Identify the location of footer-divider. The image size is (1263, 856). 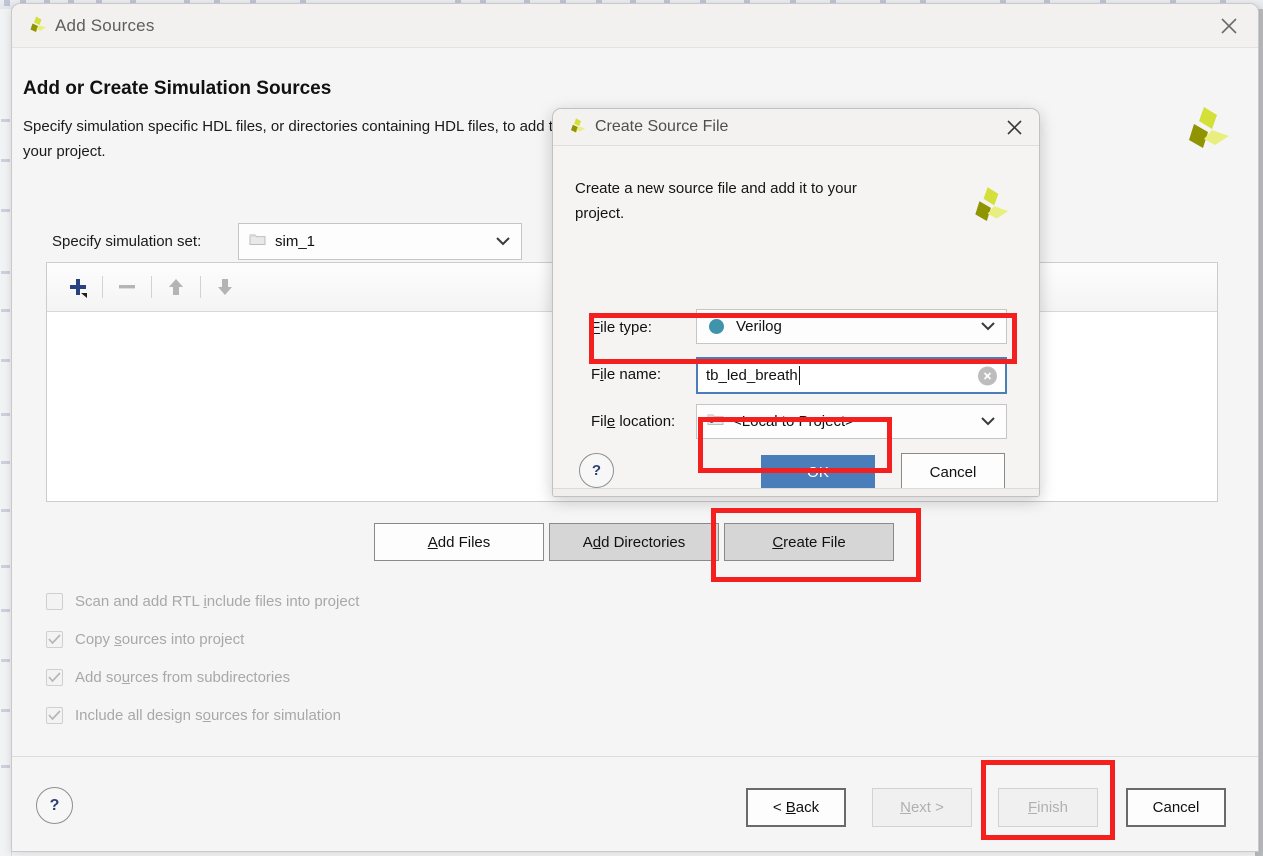
(635, 756).